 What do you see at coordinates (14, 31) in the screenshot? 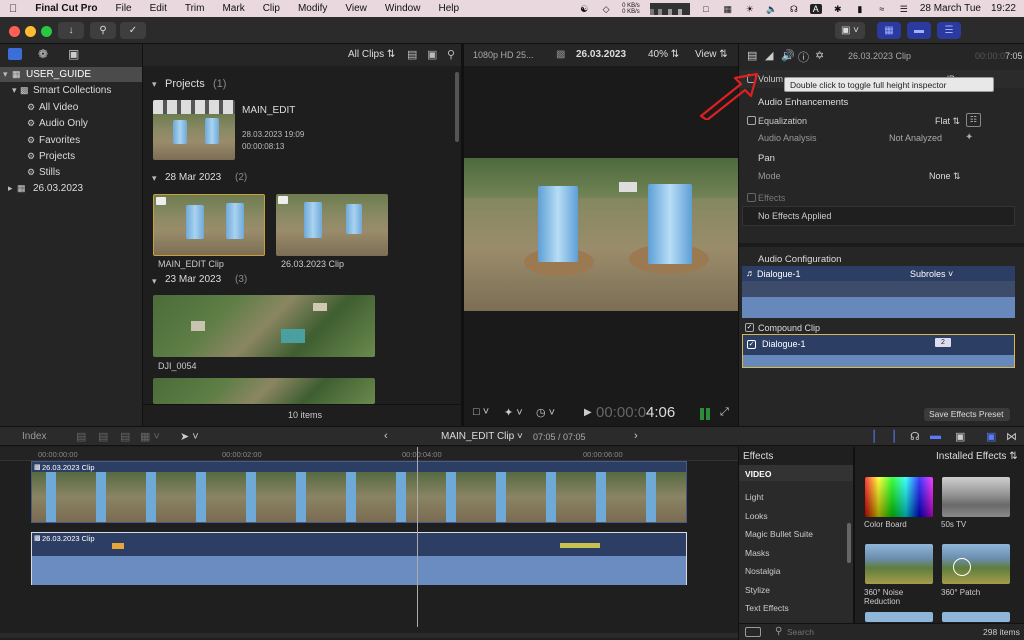
I see `close-window-button` at bounding box center [14, 31].